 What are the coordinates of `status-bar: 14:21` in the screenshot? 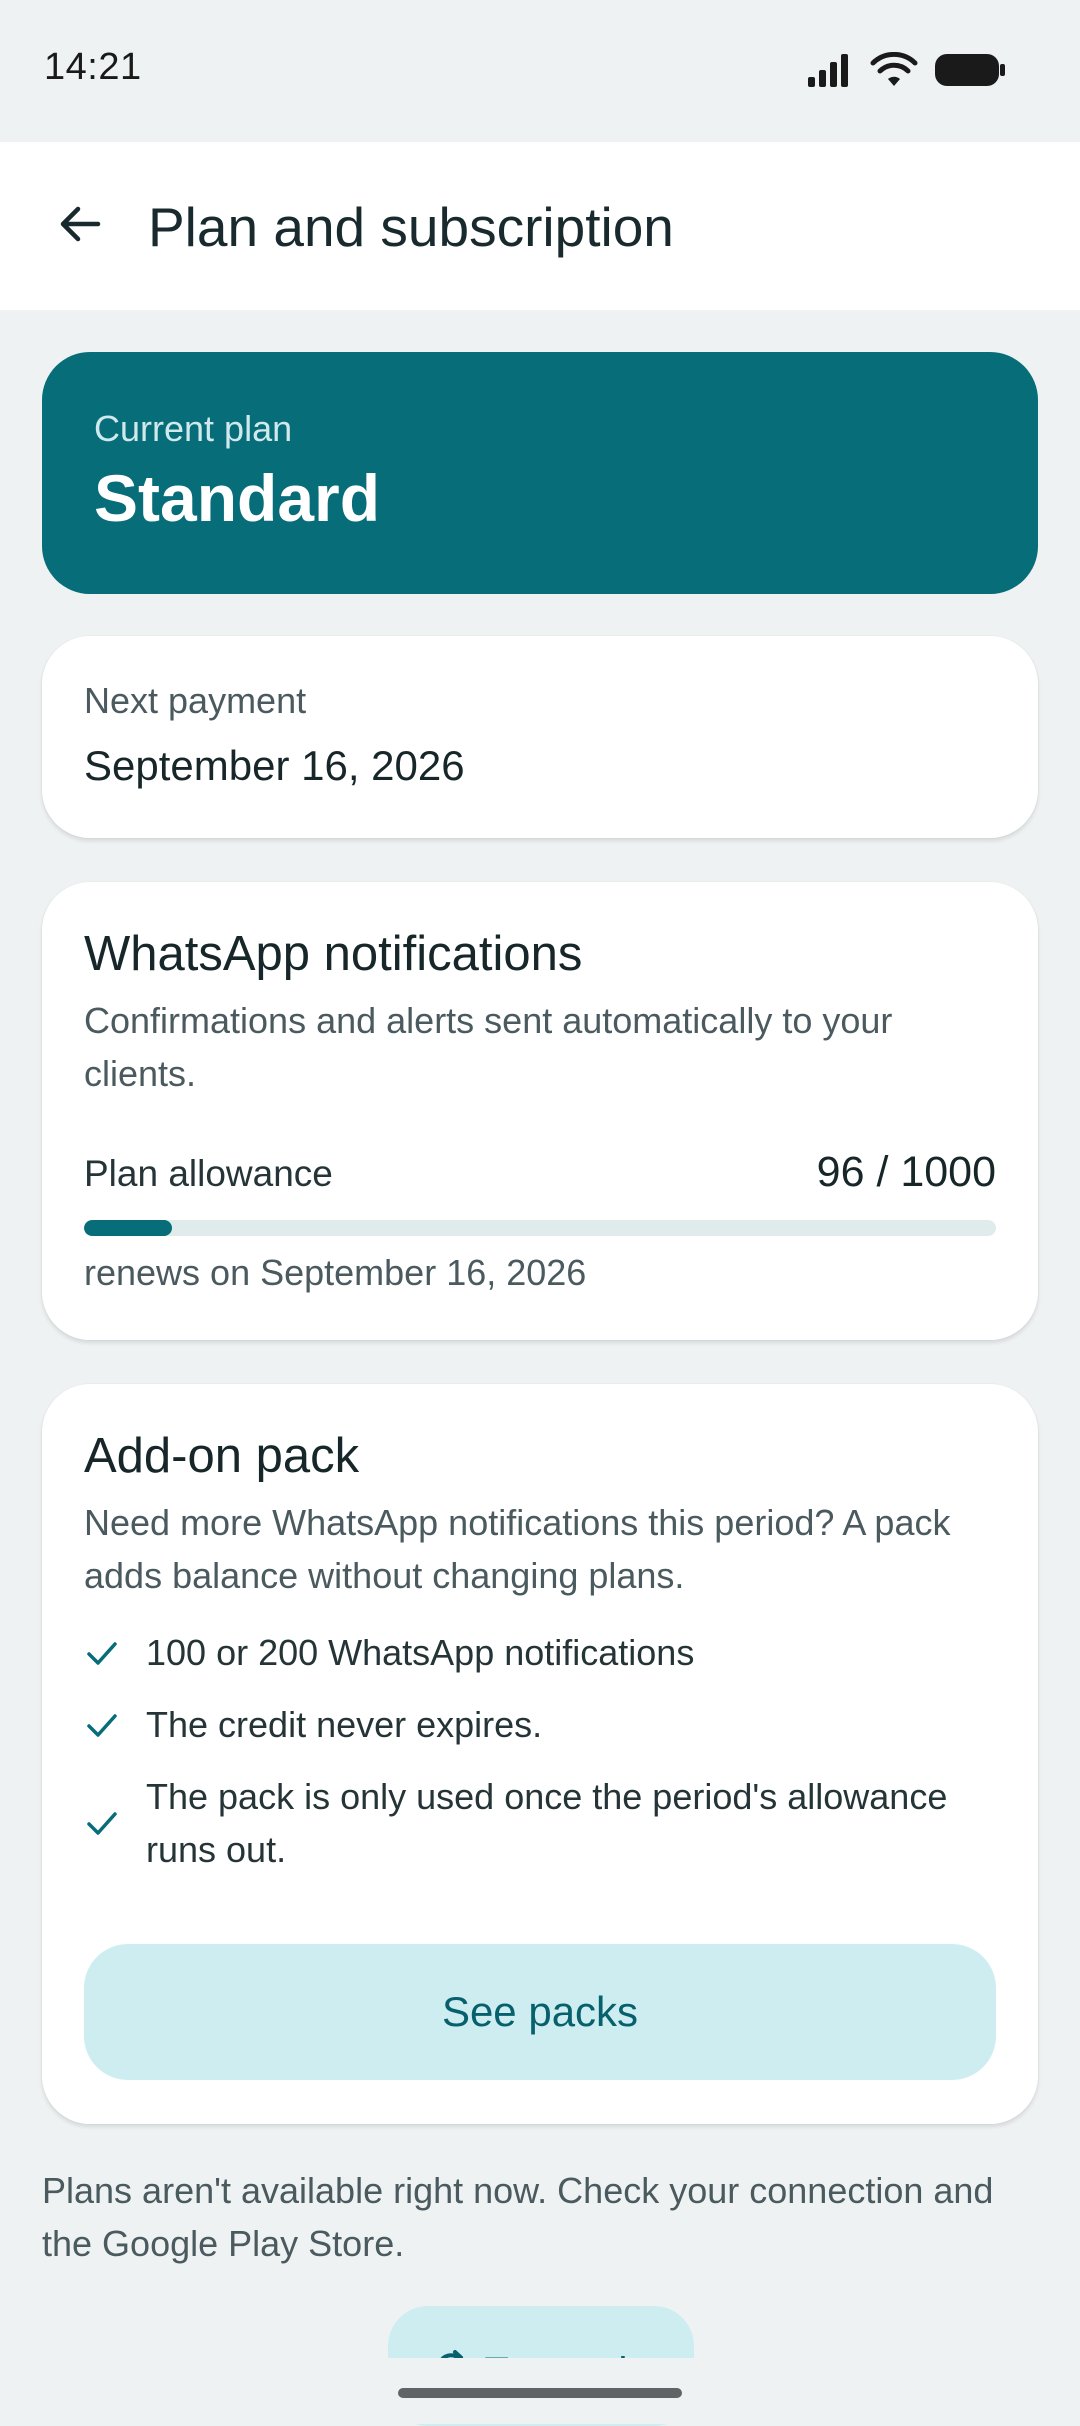 It's located at (540, 71).